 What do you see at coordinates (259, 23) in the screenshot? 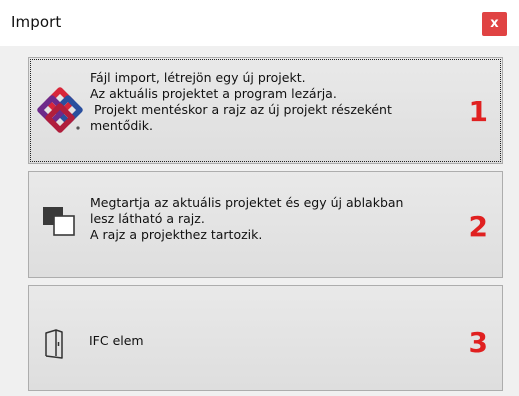
I see `title-bar: Import x` at bounding box center [259, 23].